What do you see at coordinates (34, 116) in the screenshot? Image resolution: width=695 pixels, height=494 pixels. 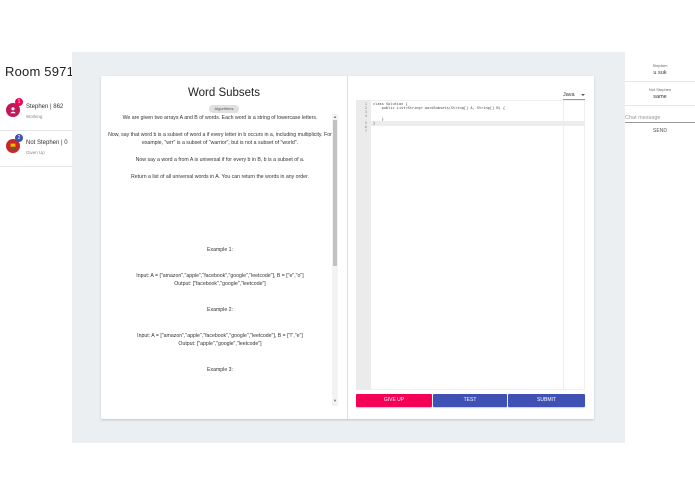 I see `player-status: Working` at bounding box center [34, 116].